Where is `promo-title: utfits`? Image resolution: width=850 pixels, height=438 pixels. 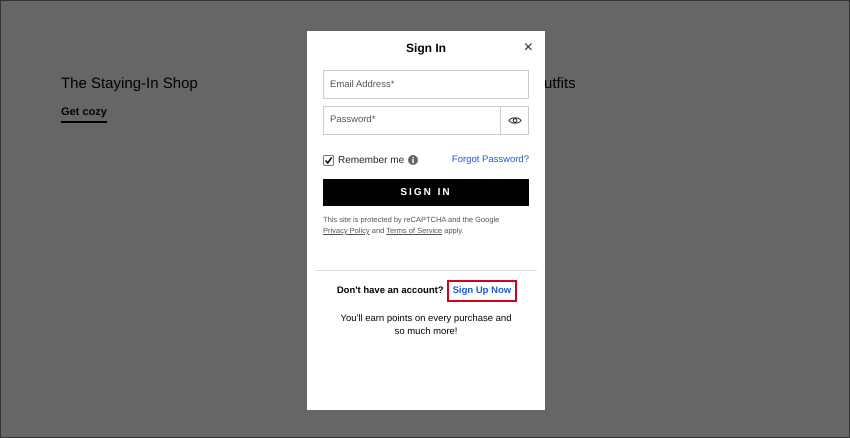 promo-title: utfits is located at coordinates (560, 84).